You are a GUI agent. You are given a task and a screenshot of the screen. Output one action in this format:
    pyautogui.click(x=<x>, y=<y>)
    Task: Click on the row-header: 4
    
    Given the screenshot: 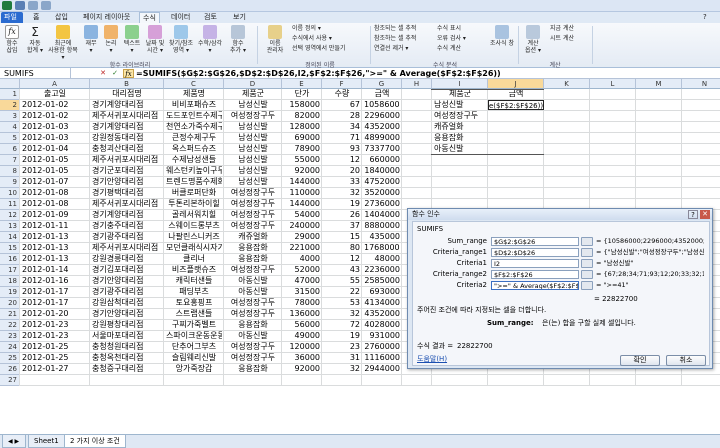 What is the action you would take?
    pyautogui.click(x=10, y=127)
    